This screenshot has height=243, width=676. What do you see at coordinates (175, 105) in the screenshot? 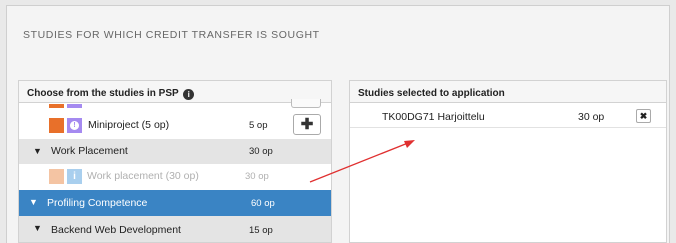
I see `list-item-cut` at bounding box center [175, 105].